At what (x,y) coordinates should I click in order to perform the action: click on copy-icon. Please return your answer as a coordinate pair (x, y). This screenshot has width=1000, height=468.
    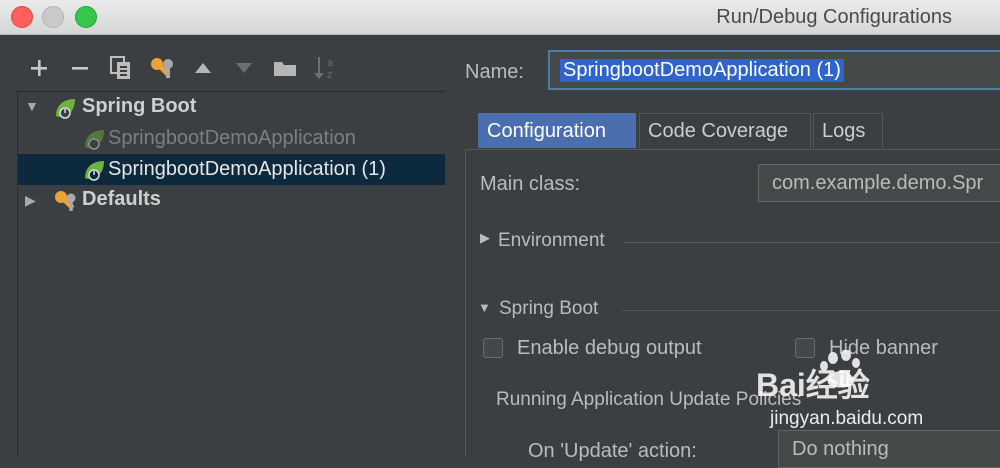
    Looking at the image, I should click on (120, 68).